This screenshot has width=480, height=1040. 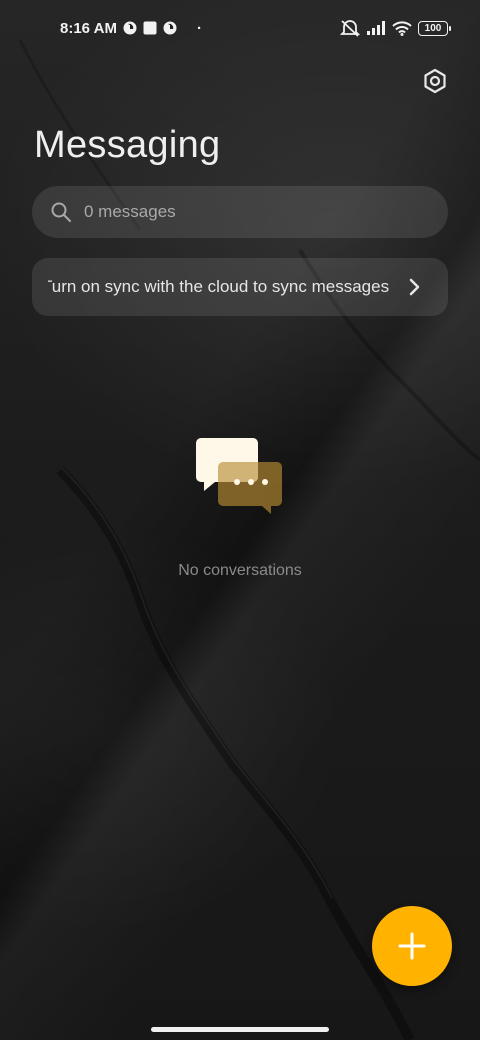 I want to click on search-icon, so click(x=61, y=212).